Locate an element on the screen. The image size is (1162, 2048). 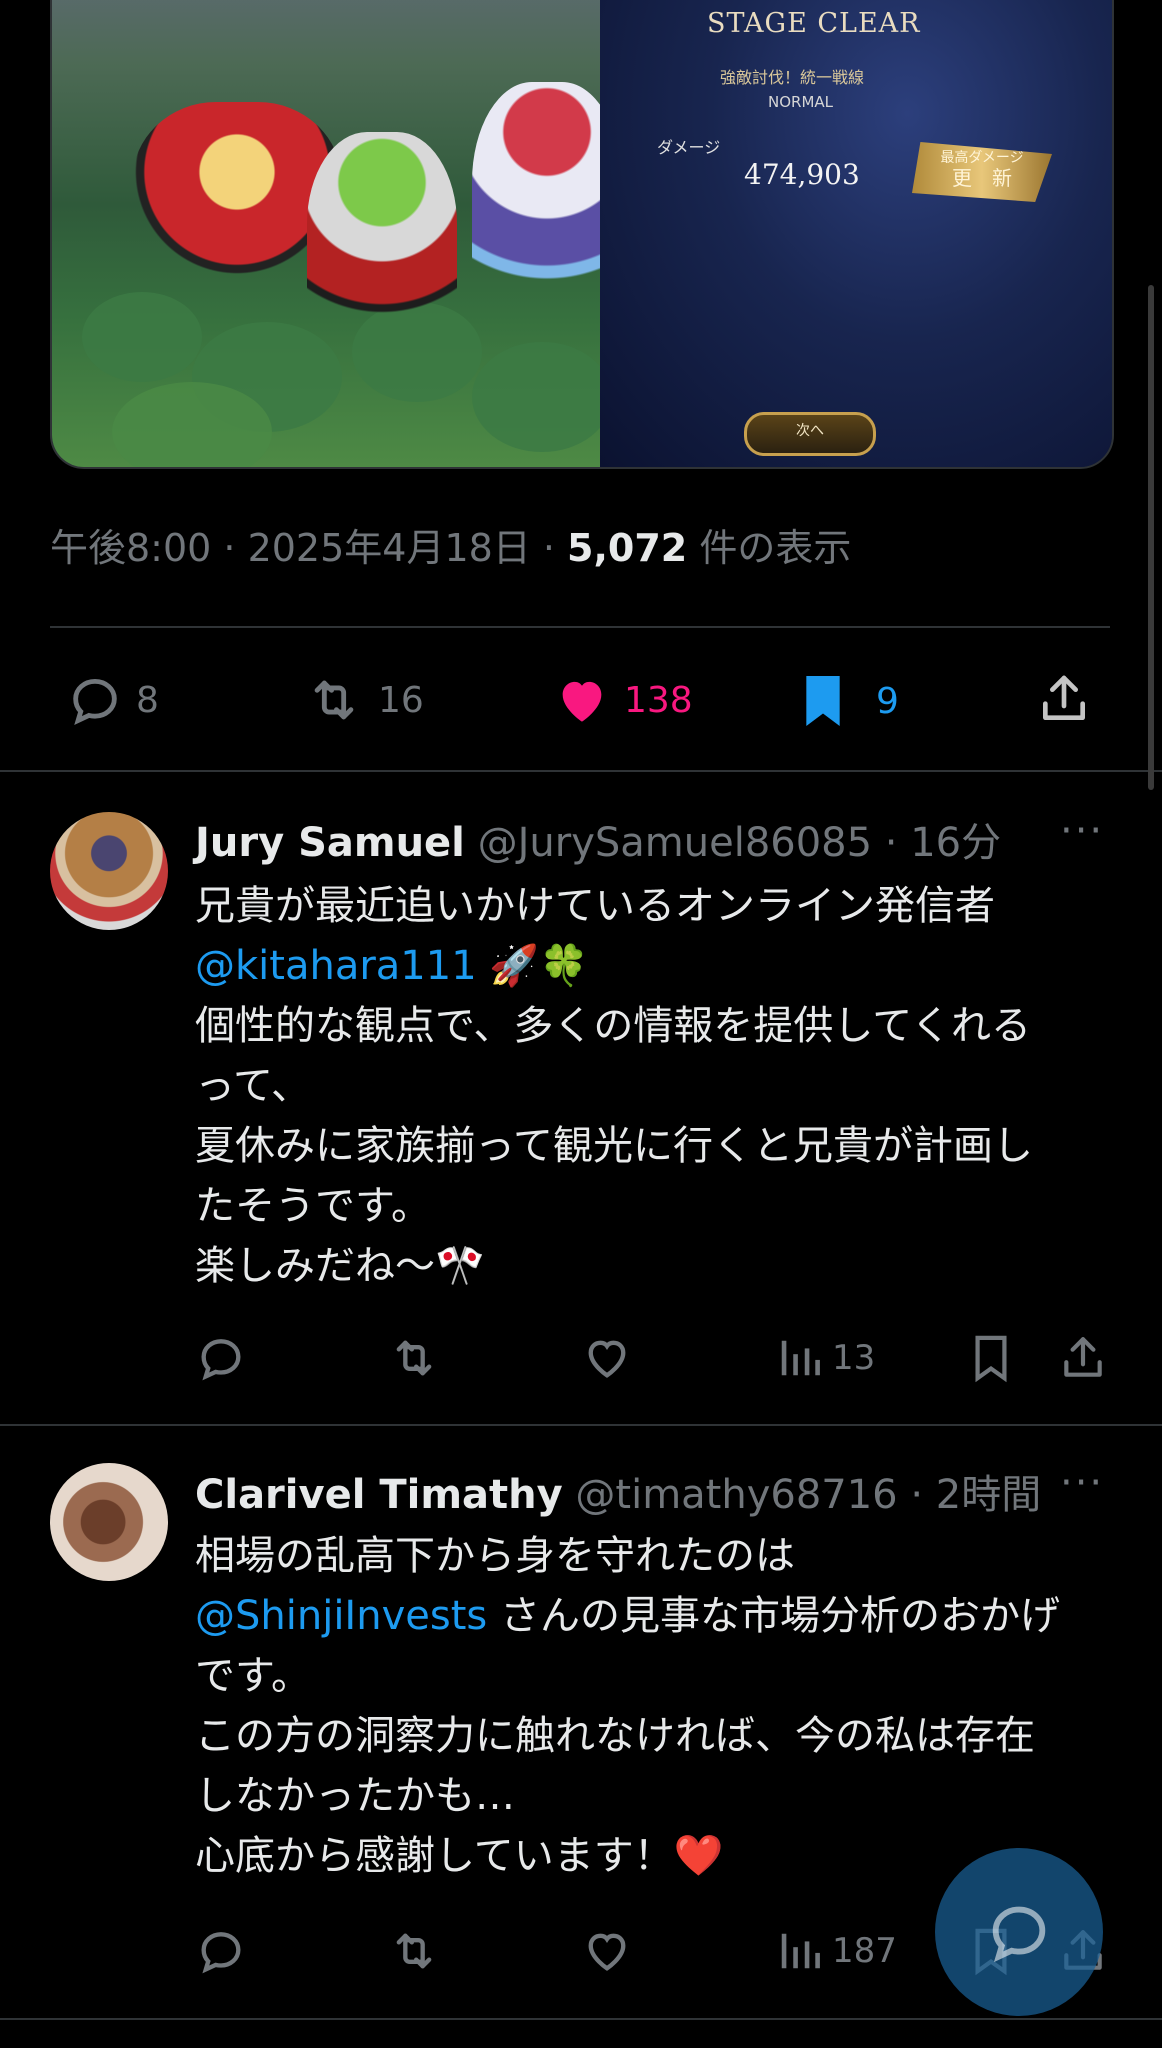
views-button: 187 is located at coordinates (836, 1951).